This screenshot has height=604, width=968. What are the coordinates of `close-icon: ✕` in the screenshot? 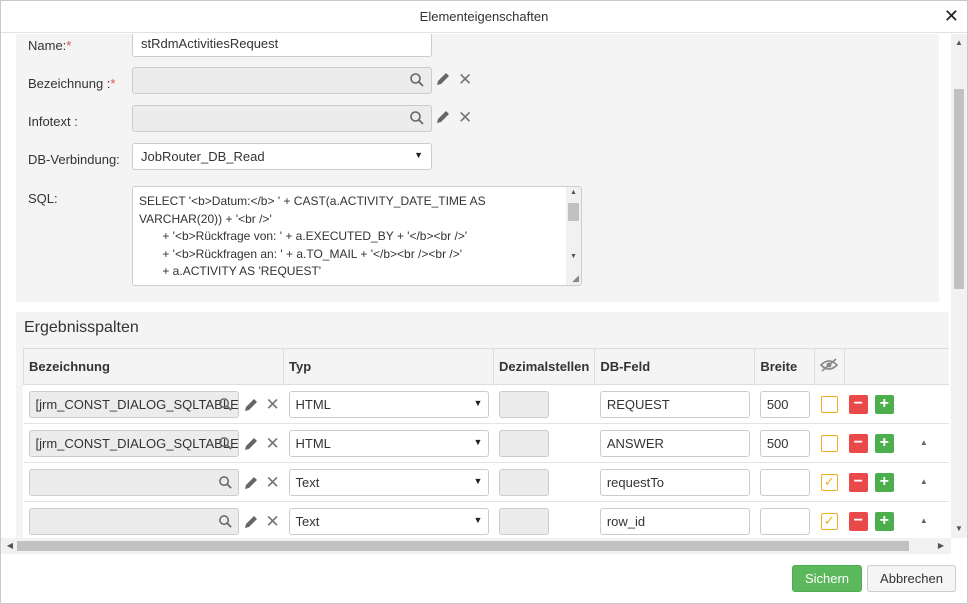 It's located at (951, 16).